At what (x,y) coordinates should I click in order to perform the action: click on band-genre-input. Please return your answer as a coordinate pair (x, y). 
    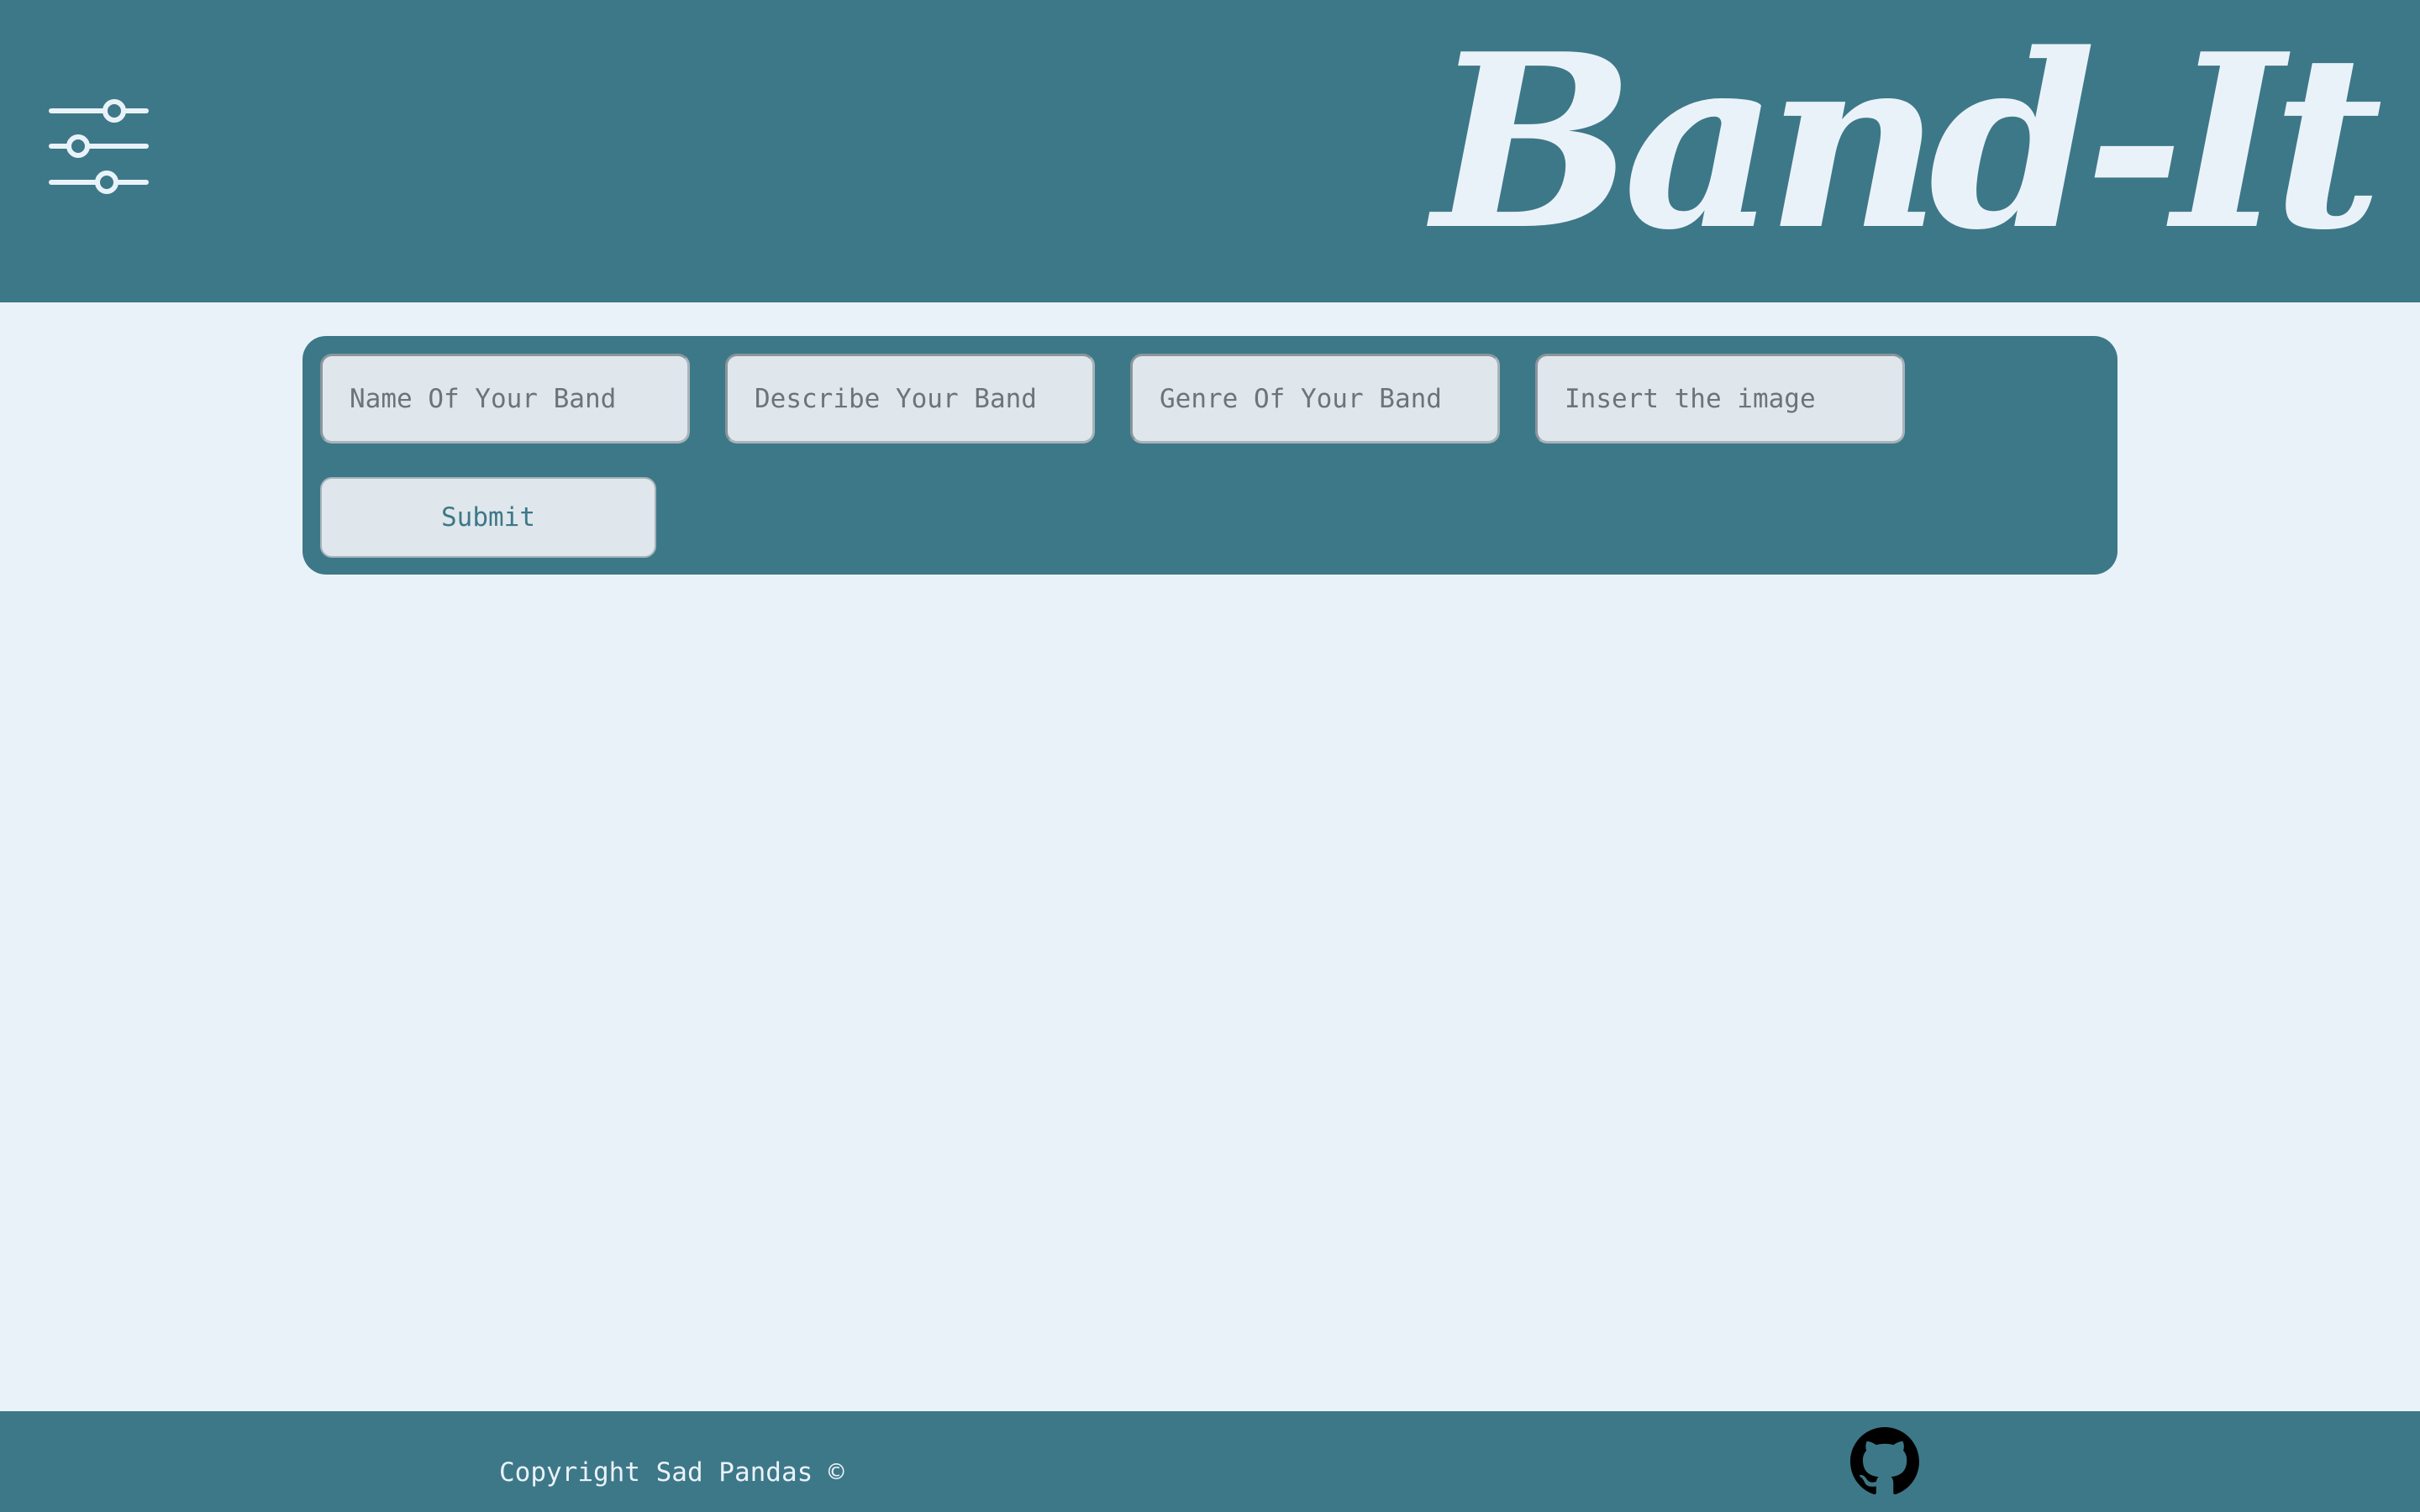
    Looking at the image, I should click on (1315, 399).